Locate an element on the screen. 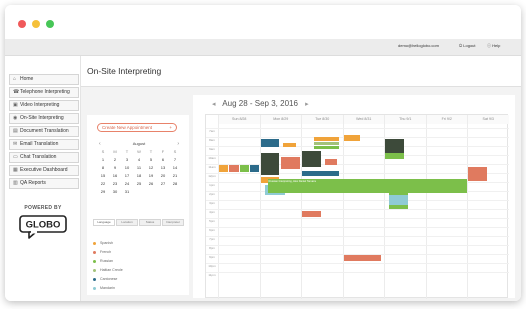 The height and width of the screenshot is (309, 526). chevron-left-icon: ‹ is located at coordinates (100, 144).